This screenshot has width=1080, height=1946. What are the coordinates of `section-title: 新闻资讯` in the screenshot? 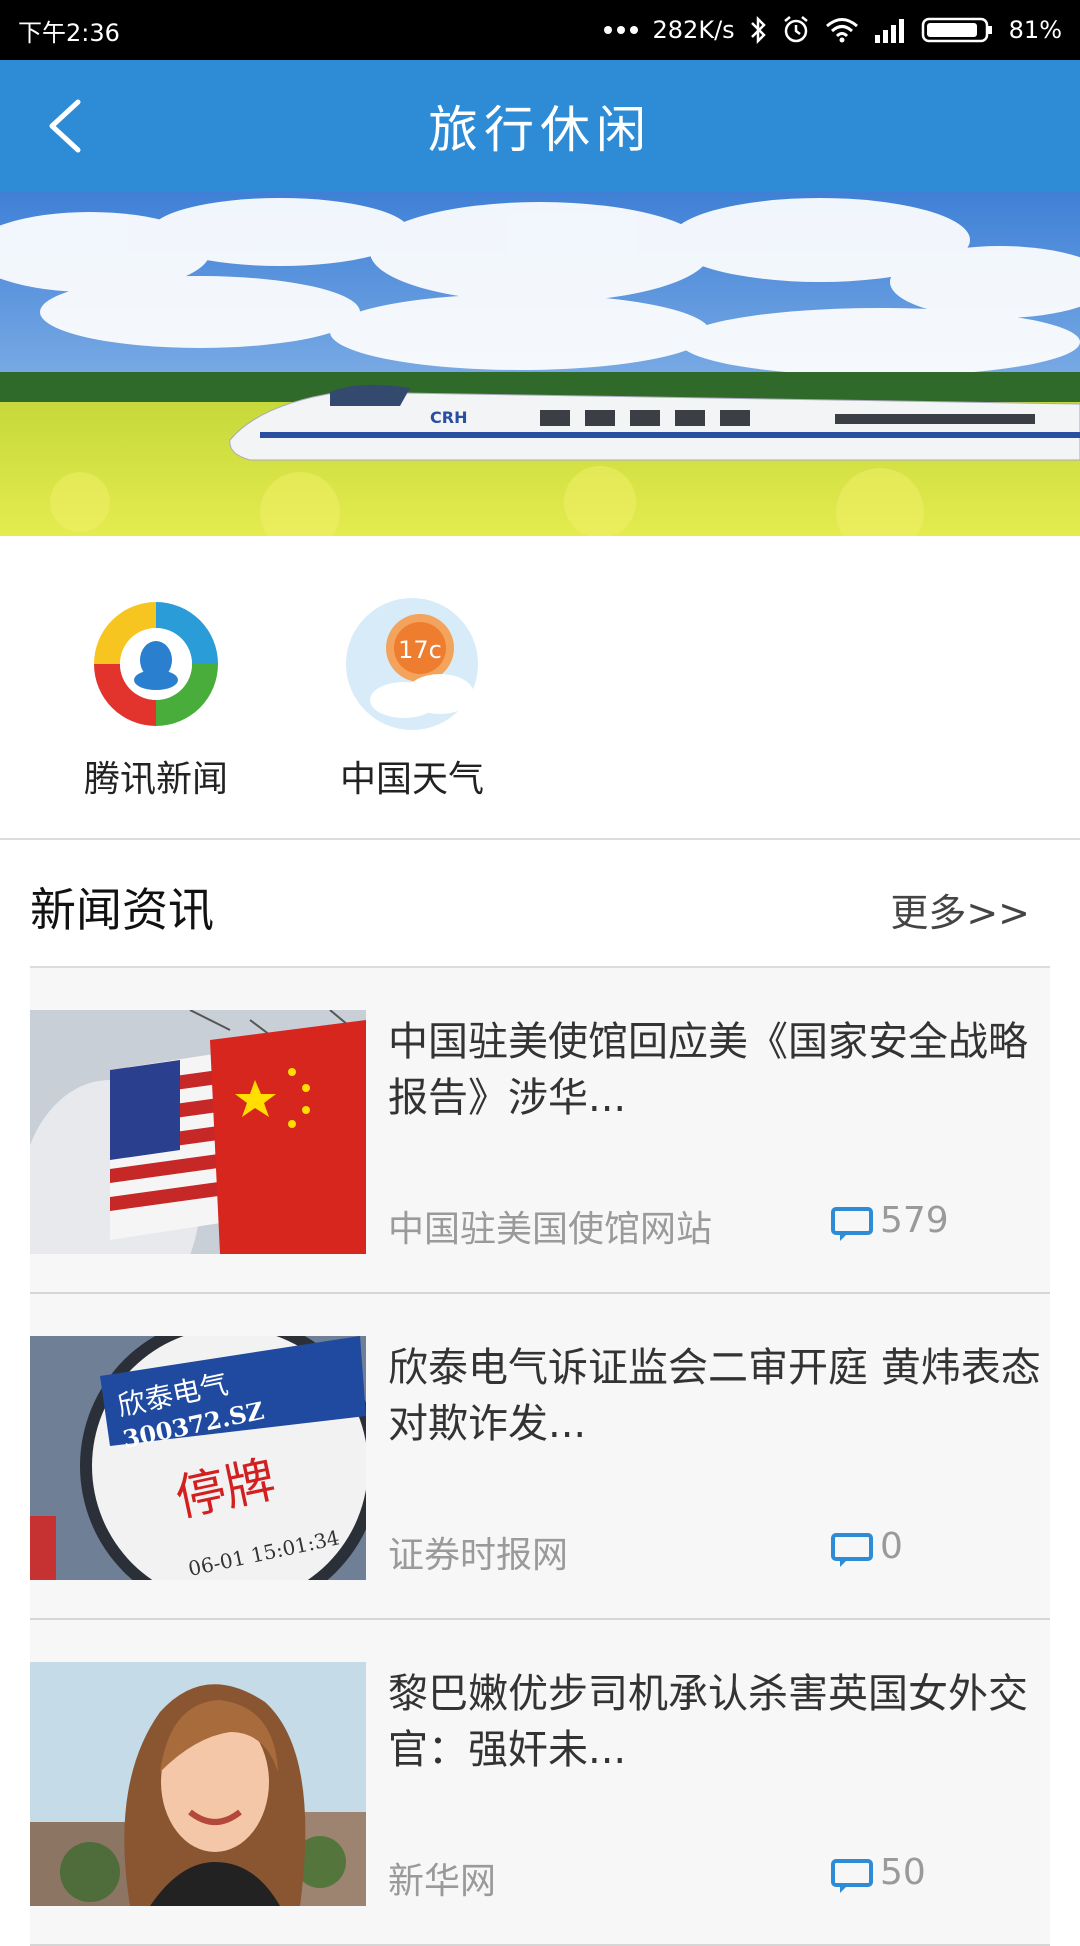 It's located at (122, 910).